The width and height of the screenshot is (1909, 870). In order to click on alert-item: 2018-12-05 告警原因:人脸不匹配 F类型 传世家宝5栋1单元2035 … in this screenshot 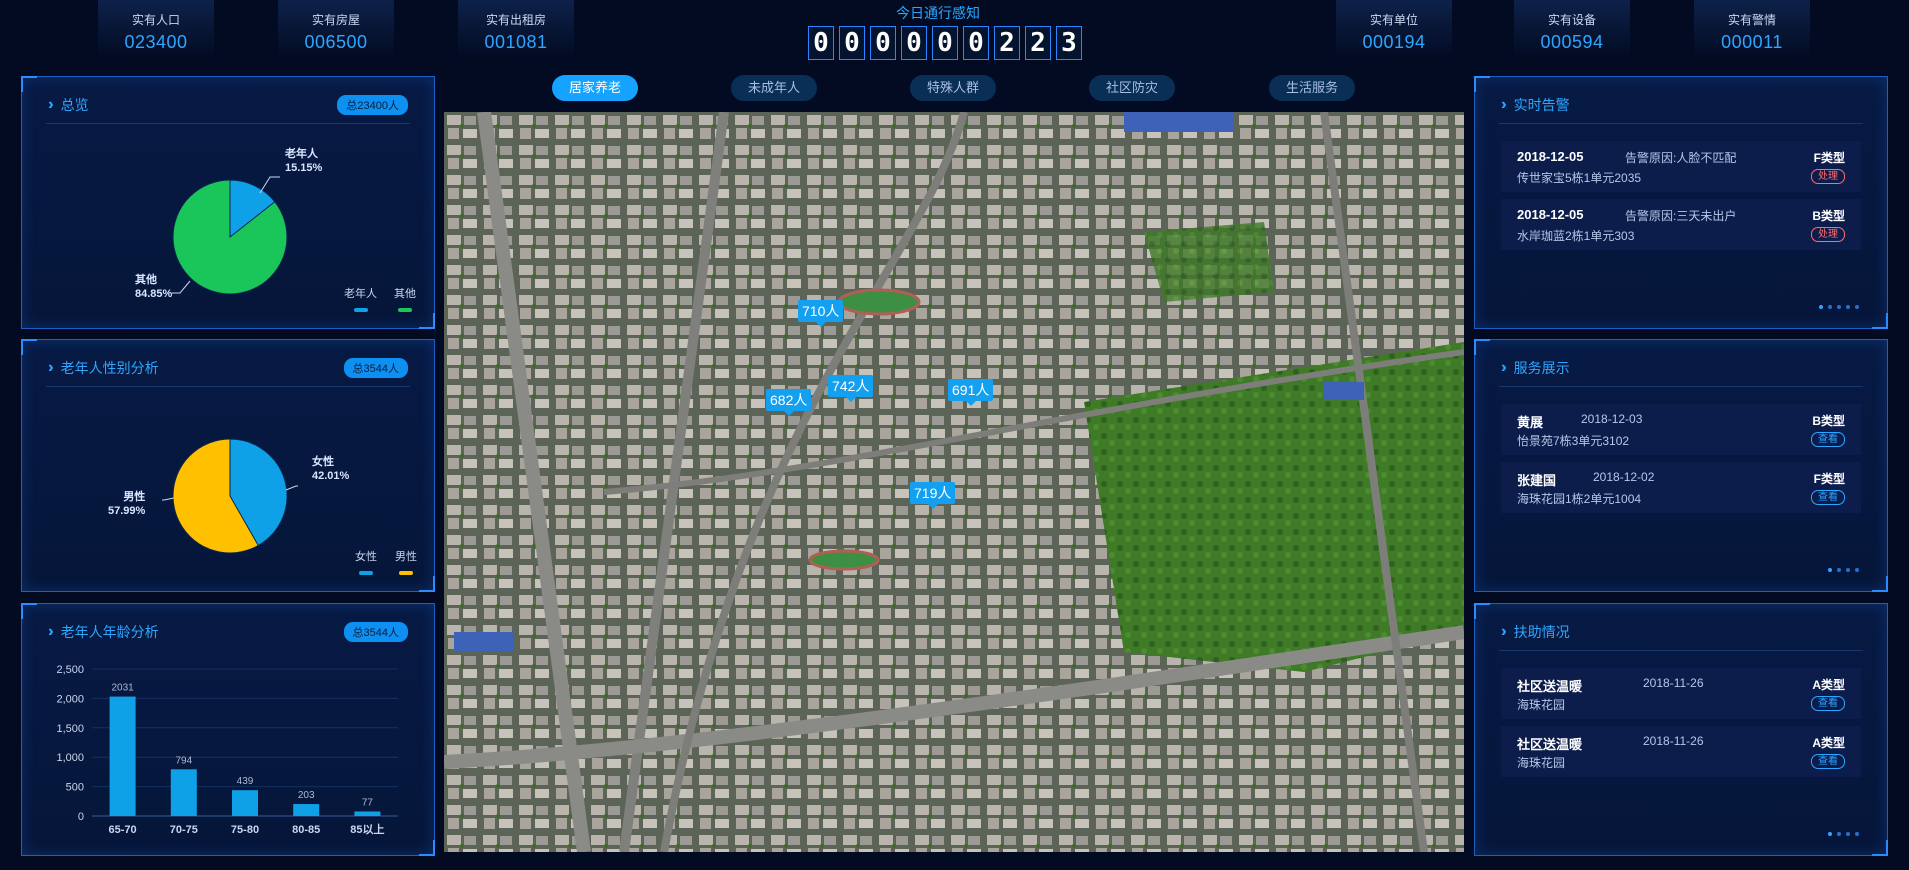, I will do `click(1681, 166)`.